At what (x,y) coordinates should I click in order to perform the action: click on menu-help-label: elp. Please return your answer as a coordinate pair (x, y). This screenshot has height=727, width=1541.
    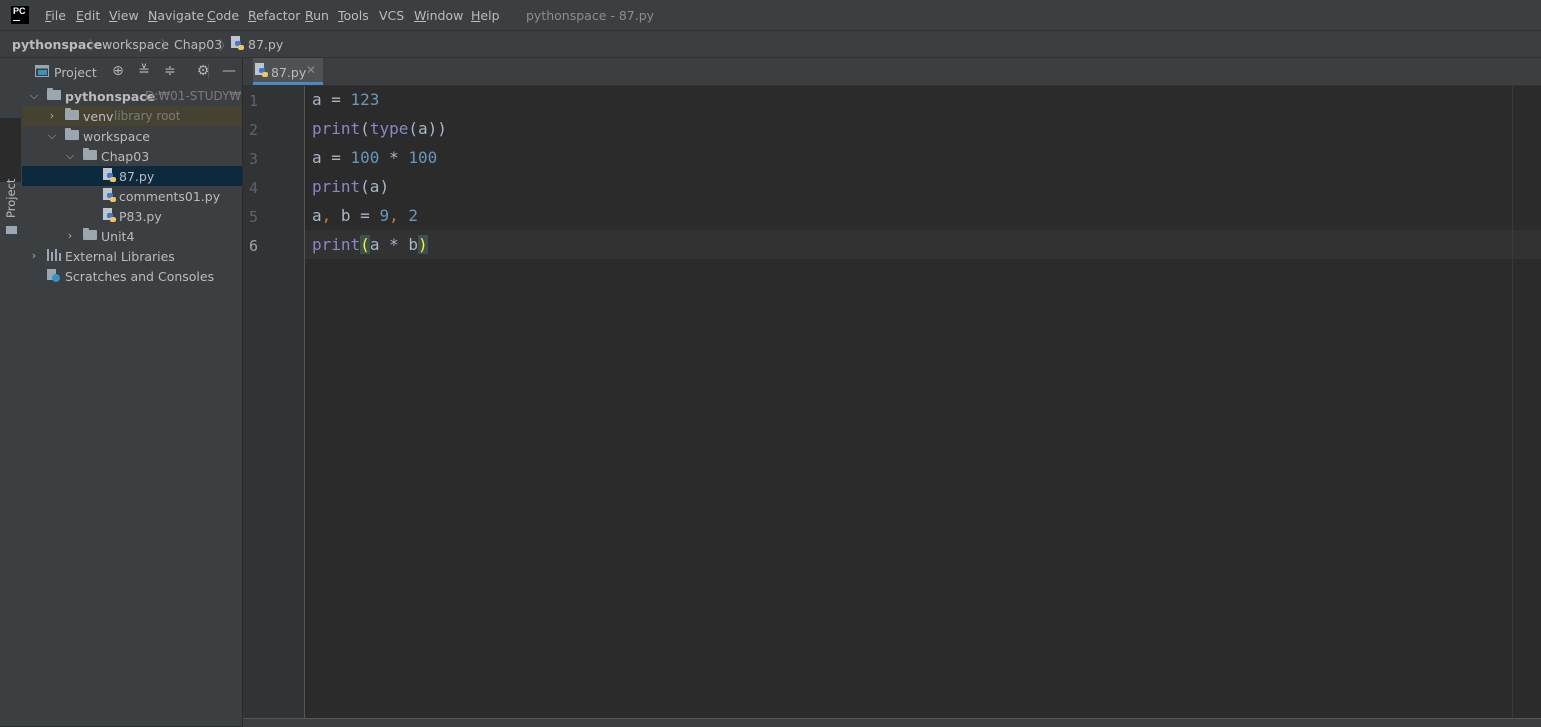
    Looking at the image, I should click on (490, 15).